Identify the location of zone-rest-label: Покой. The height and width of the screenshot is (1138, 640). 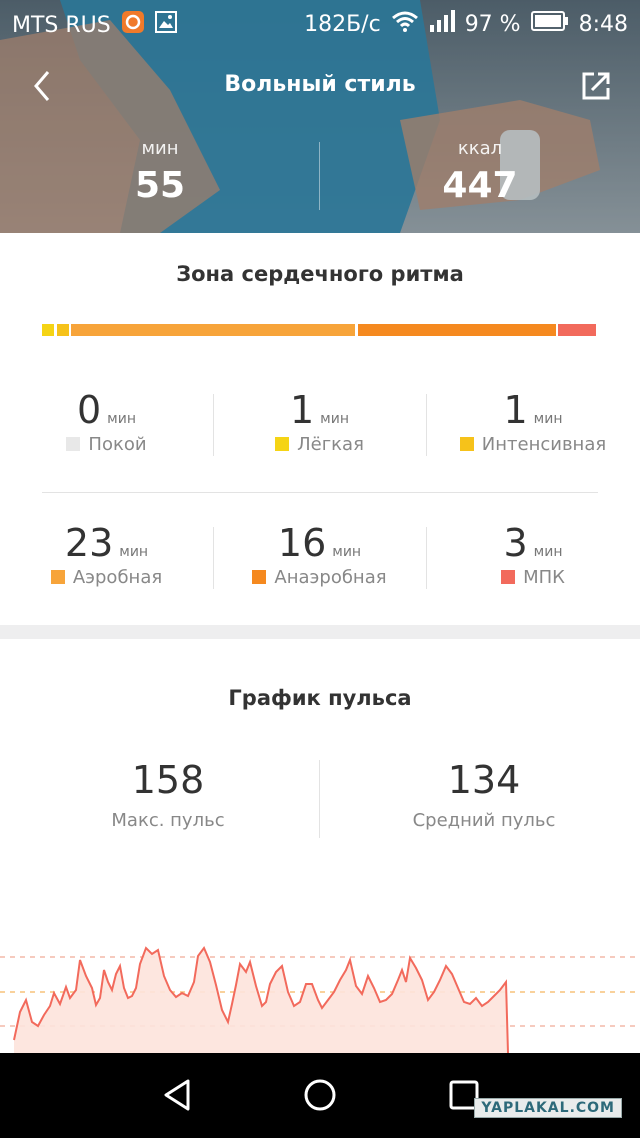
(117, 444).